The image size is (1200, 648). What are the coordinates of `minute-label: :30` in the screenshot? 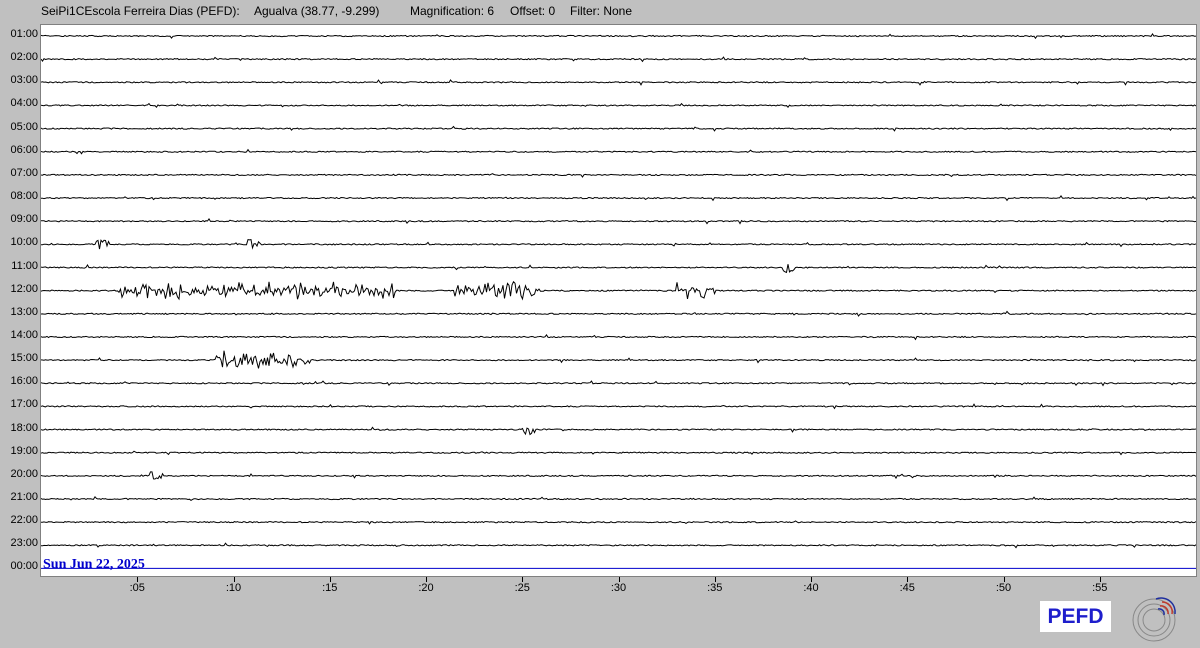 It's located at (618, 588).